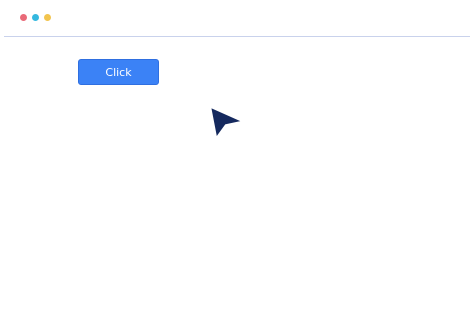 The width and height of the screenshot is (474, 315). Describe the element at coordinates (118, 72) in the screenshot. I see `click-button: Click` at that location.